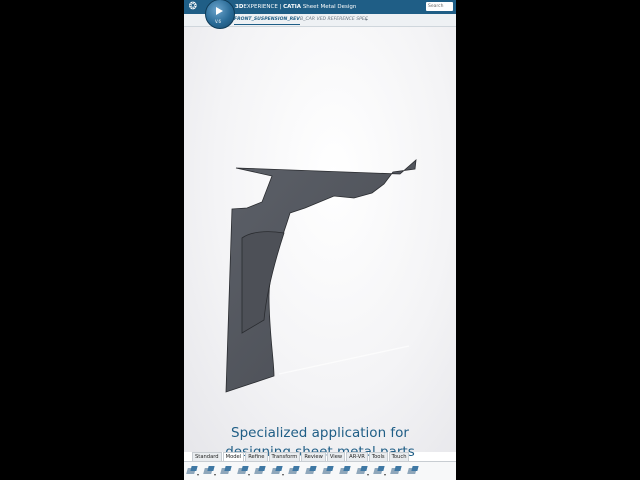 Image resolution: width=640 pixels, height=480 pixels. What do you see at coordinates (320, 470) in the screenshot?
I see `action-bar: ▾ ▾ ▾ ▾ ▾ ▾` at bounding box center [320, 470].